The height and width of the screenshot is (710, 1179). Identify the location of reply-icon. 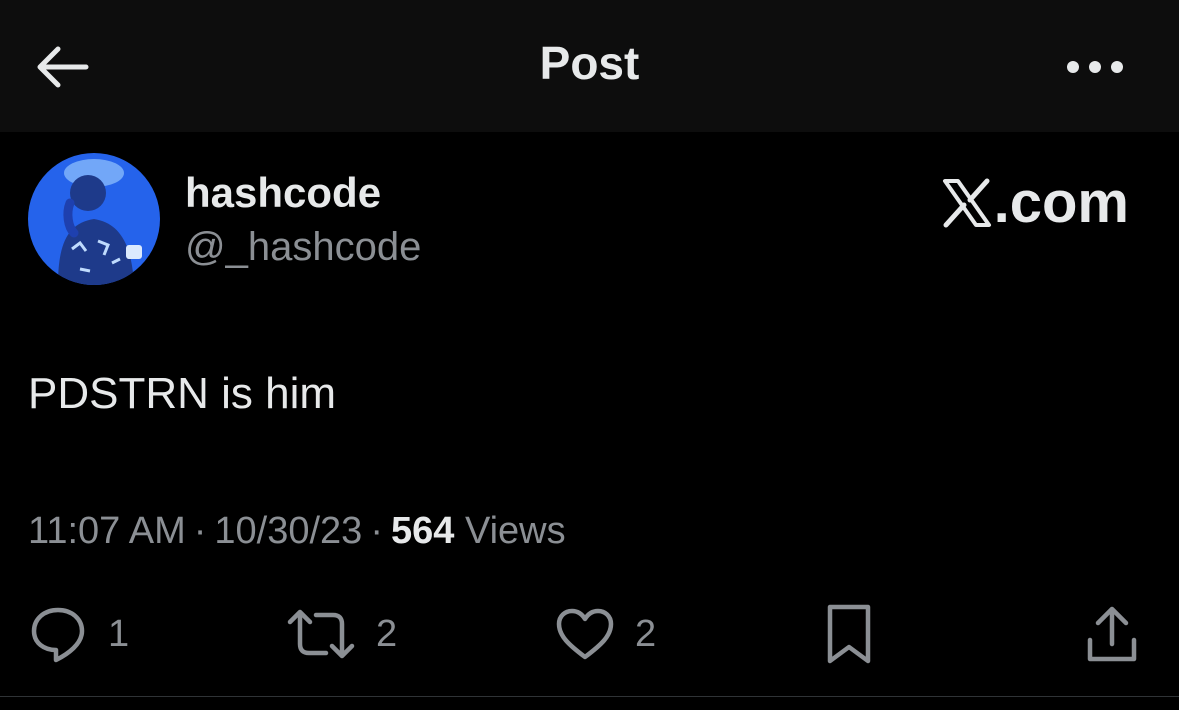
(58, 635).